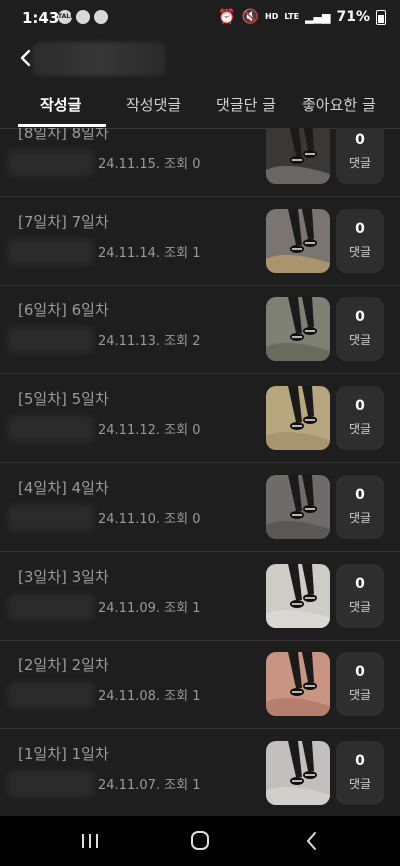  What do you see at coordinates (302, 17) in the screenshot?
I see `status-right: ⏰ 🔇 HD LTE ▂▄▆ 71%` at bounding box center [302, 17].